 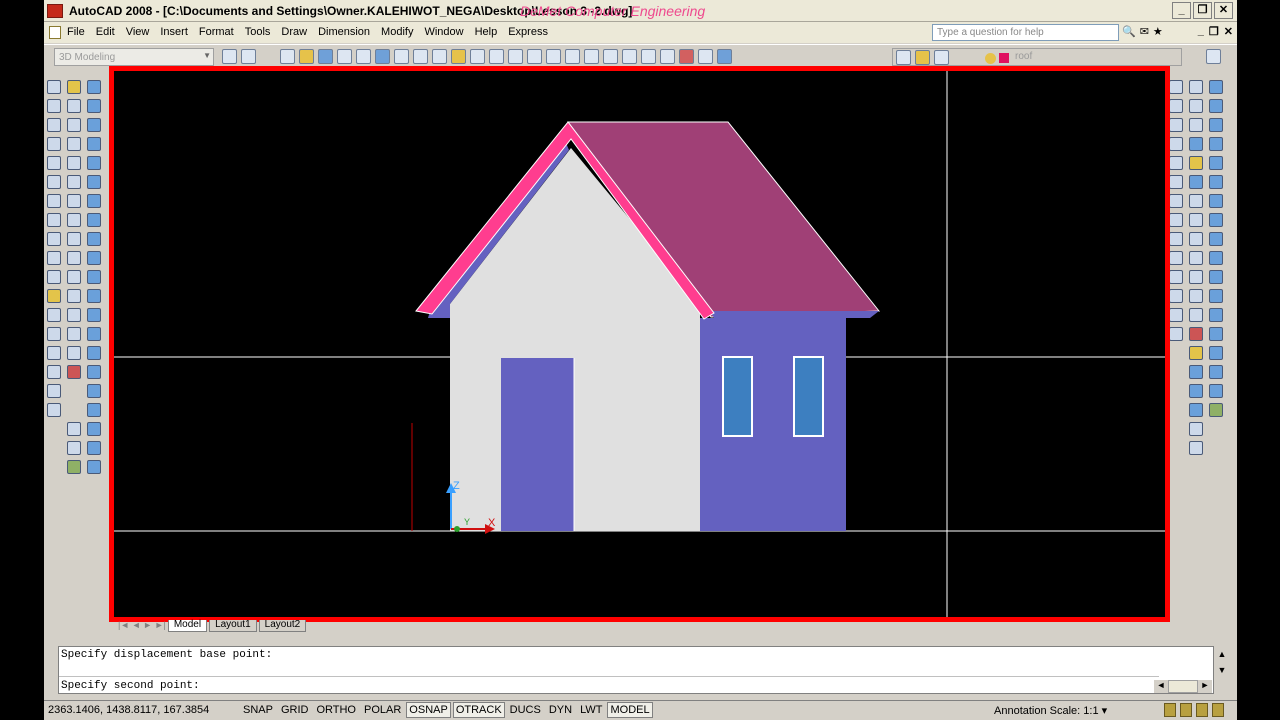 I want to click on new-file-icon, so click(x=287, y=56).